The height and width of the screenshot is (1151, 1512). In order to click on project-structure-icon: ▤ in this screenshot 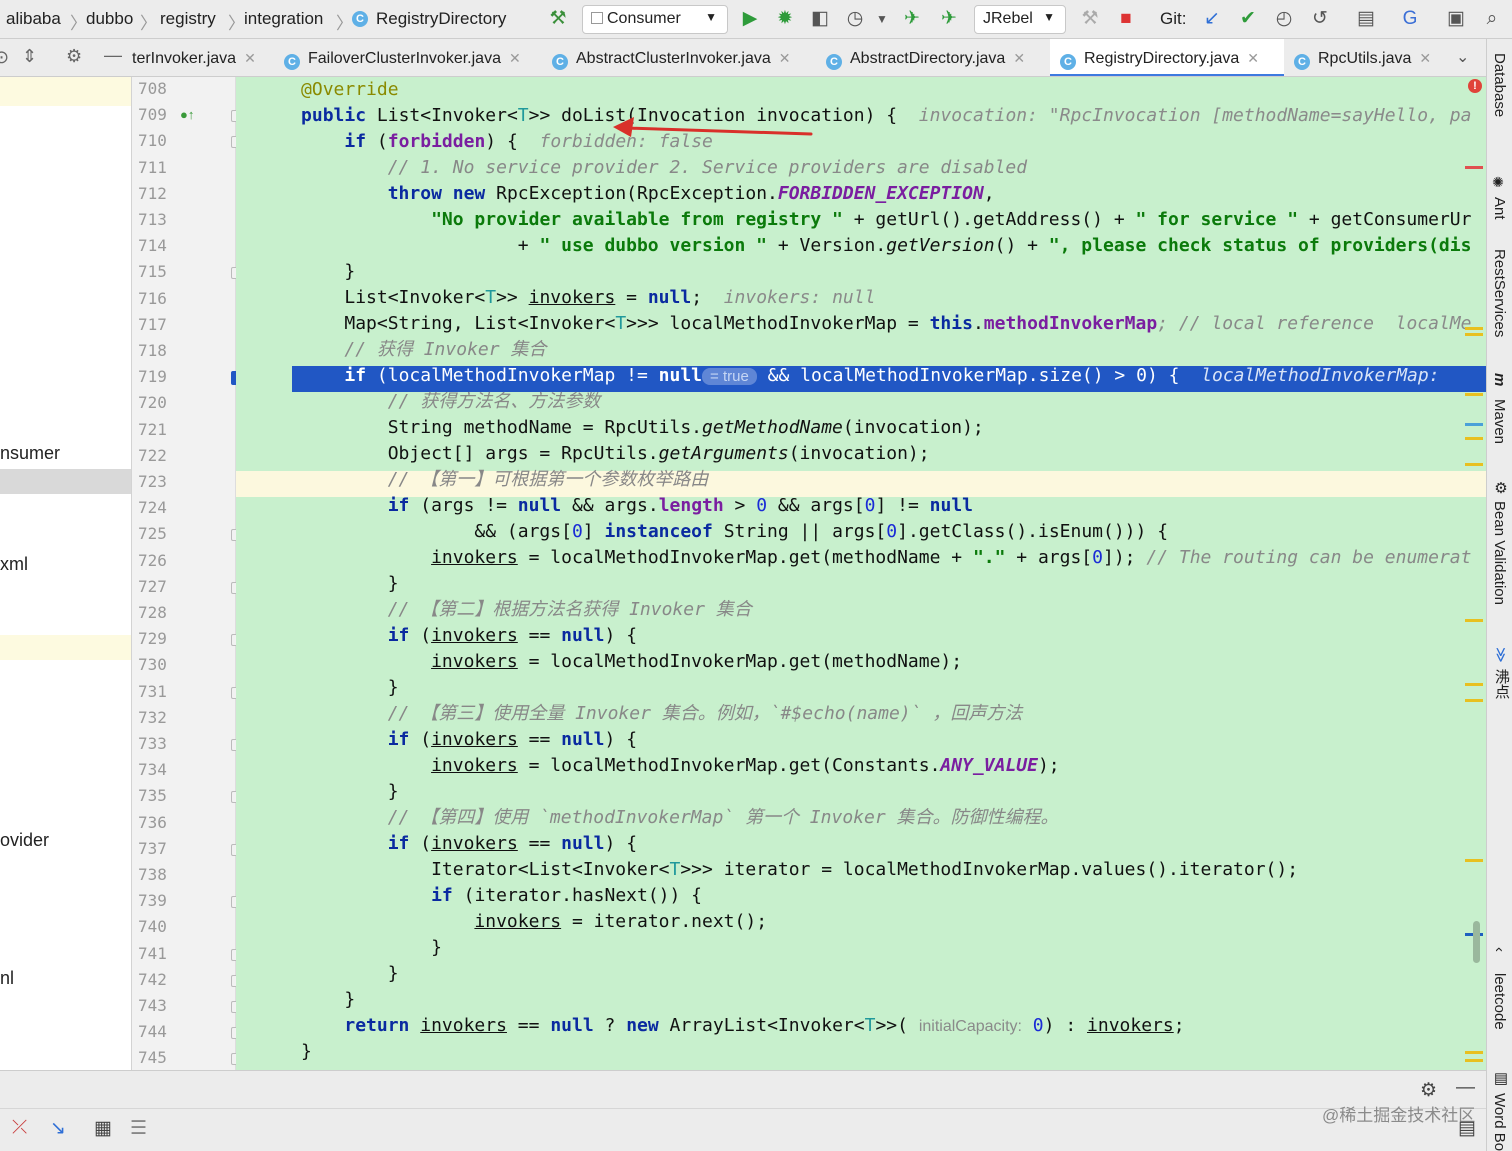, I will do `click(1366, 19)`.